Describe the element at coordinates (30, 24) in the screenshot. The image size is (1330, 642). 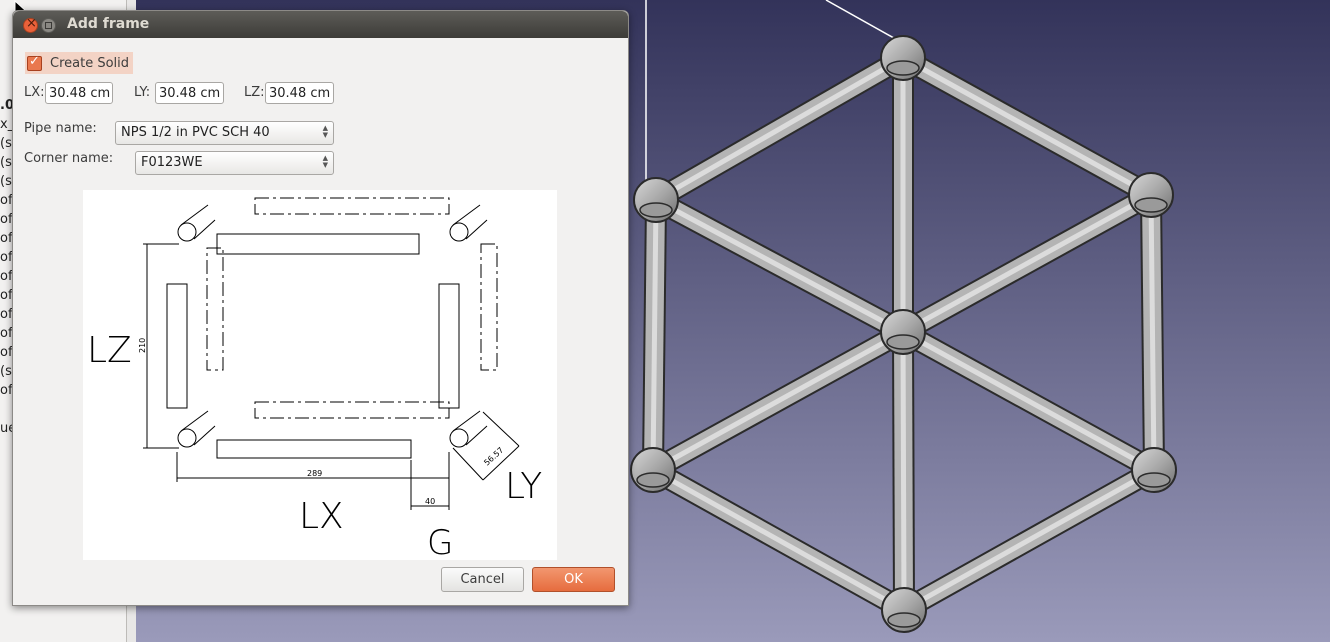
I see `close-icon` at that location.